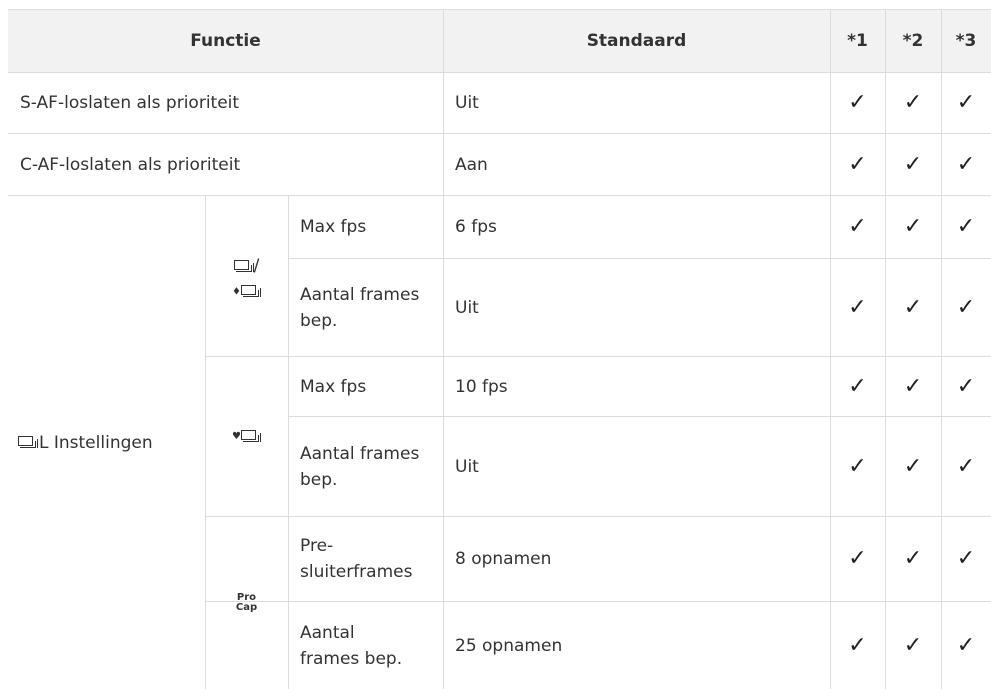  I want to click on group-label: L Instellingen, so click(106, 442).